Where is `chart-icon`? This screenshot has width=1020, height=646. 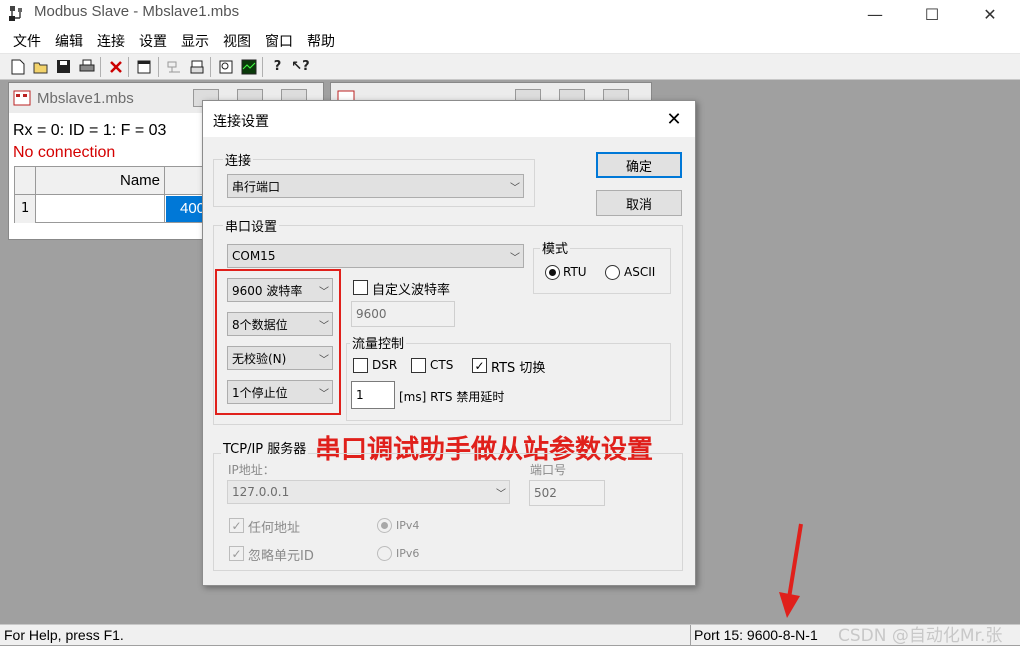
chart-icon is located at coordinates (248, 66).